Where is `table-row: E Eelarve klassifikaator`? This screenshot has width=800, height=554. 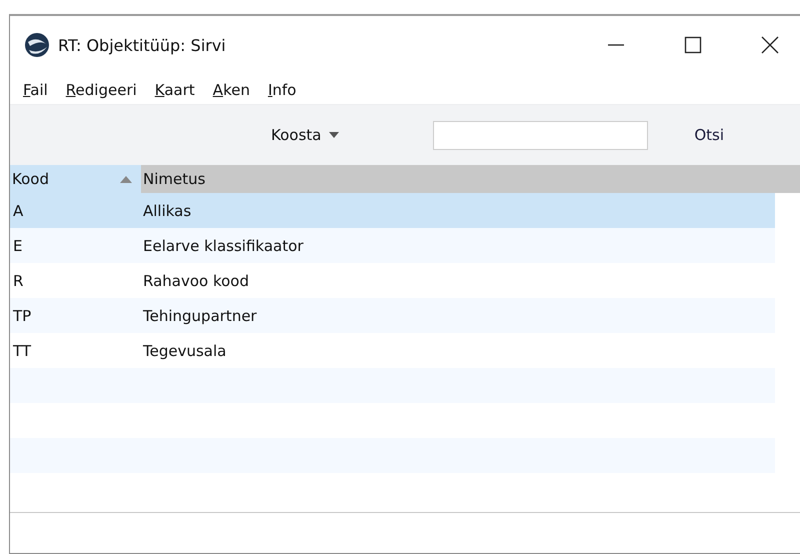 table-row: E Eelarve klassifikaator is located at coordinates (392, 245).